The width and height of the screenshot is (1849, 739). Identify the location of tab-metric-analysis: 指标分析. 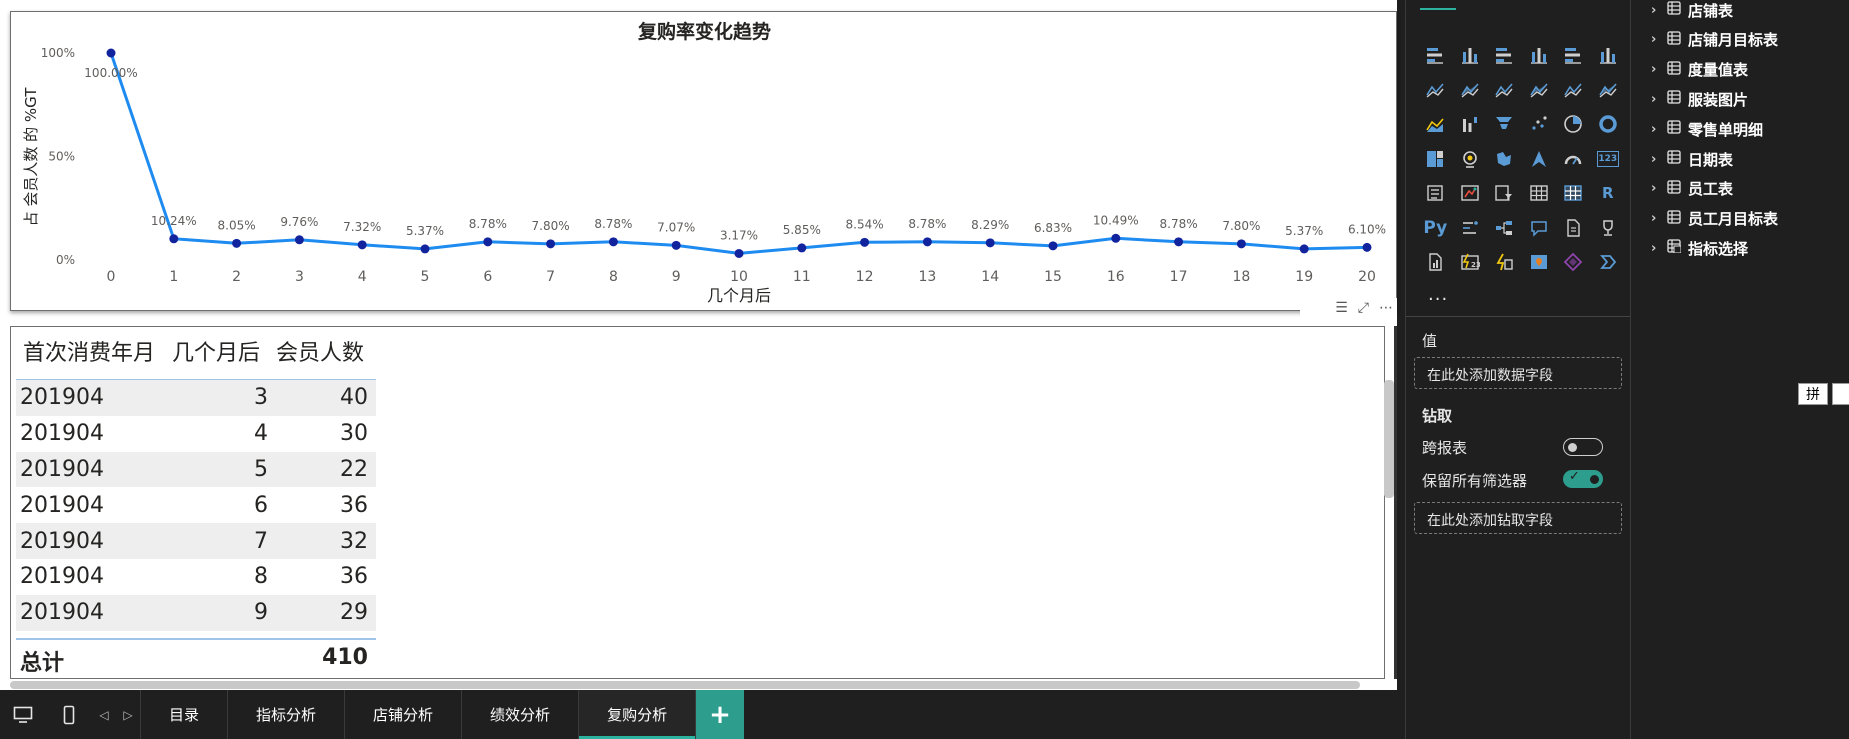
(287, 714).